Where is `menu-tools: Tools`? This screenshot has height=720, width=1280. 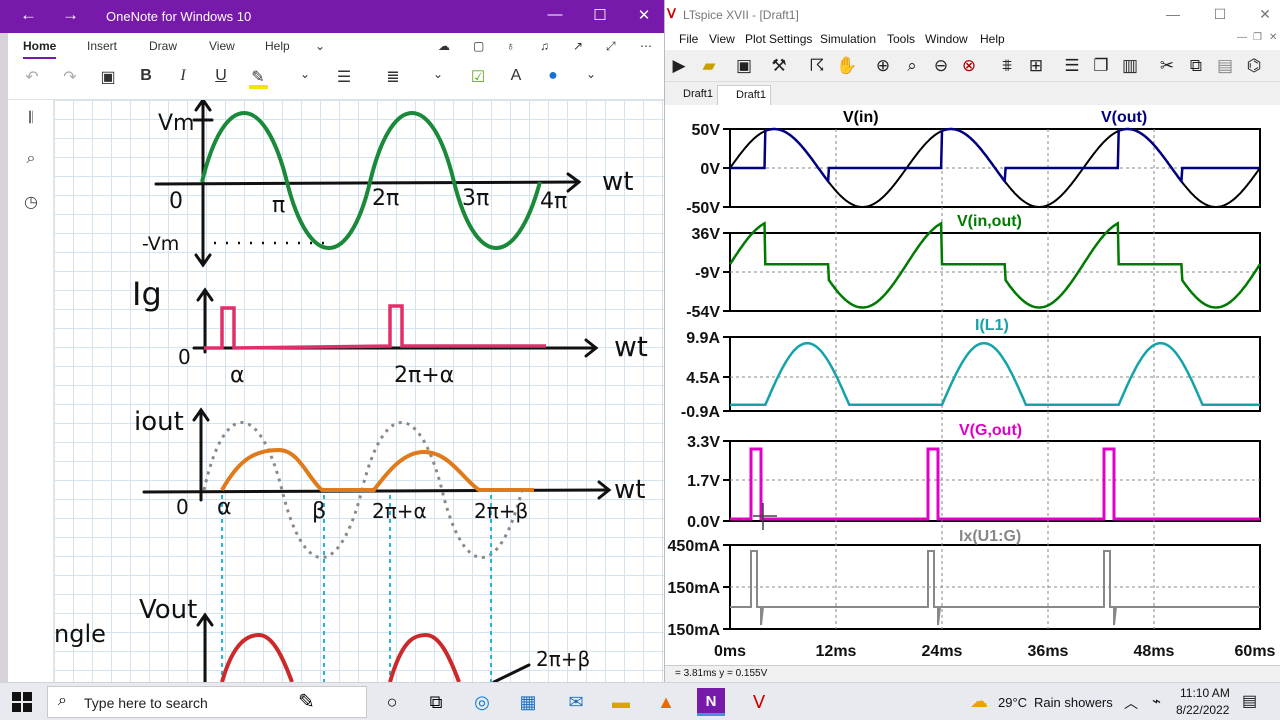
menu-tools: Tools is located at coordinates (901, 39).